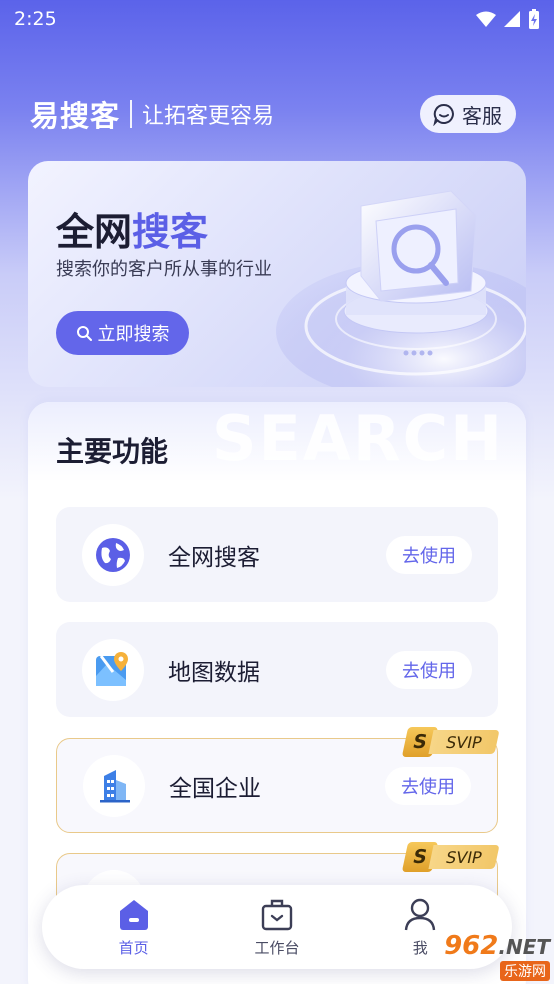  Describe the element at coordinates (277, 19) in the screenshot. I see `status-bar: 2:25` at that location.